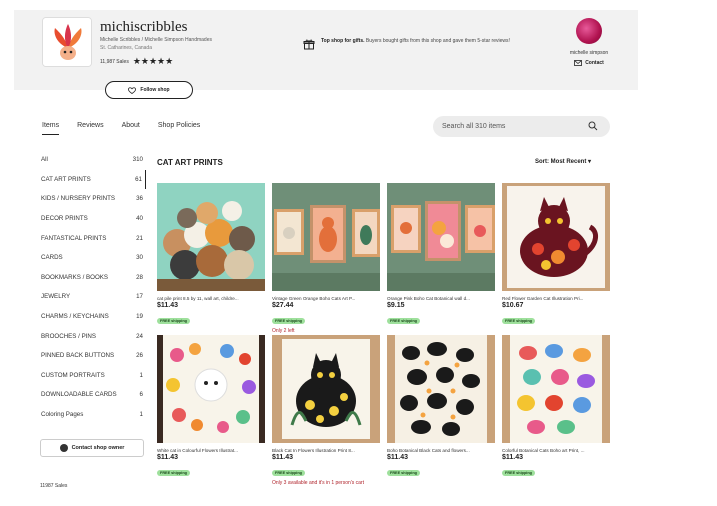 The height and width of the screenshot is (506, 717). I want to click on sidebar-item-coloring-pages: Coloring Pages 1, so click(92, 415).